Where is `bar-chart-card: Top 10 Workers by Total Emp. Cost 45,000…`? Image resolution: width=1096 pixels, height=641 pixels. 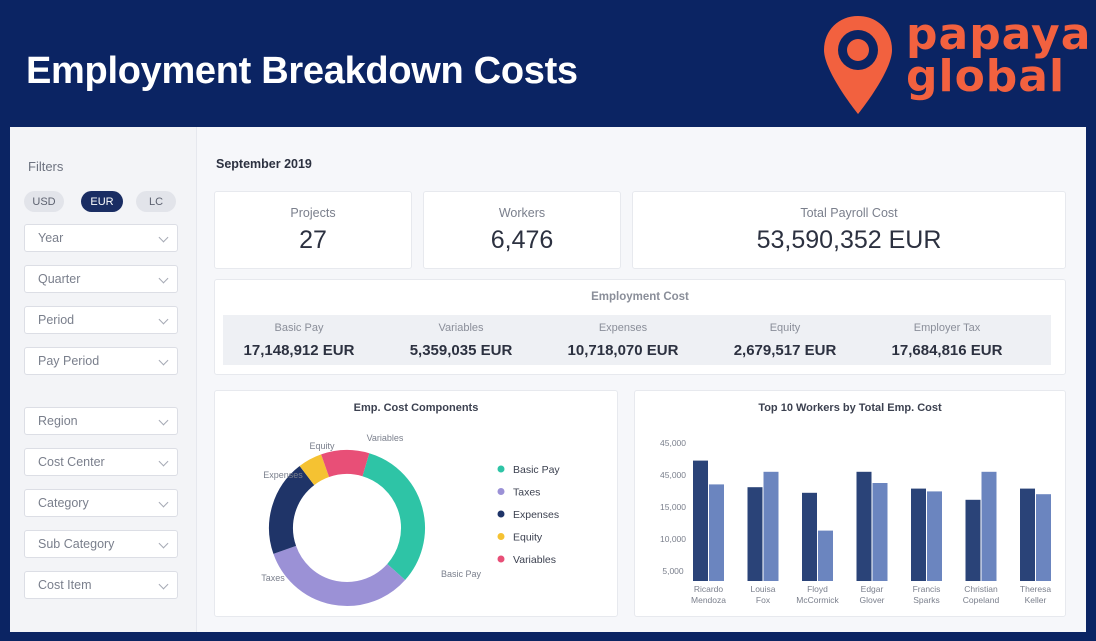 bar-chart-card: Top 10 Workers by Total Emp. Cost 45,000… is located at coordinates (850, 503).